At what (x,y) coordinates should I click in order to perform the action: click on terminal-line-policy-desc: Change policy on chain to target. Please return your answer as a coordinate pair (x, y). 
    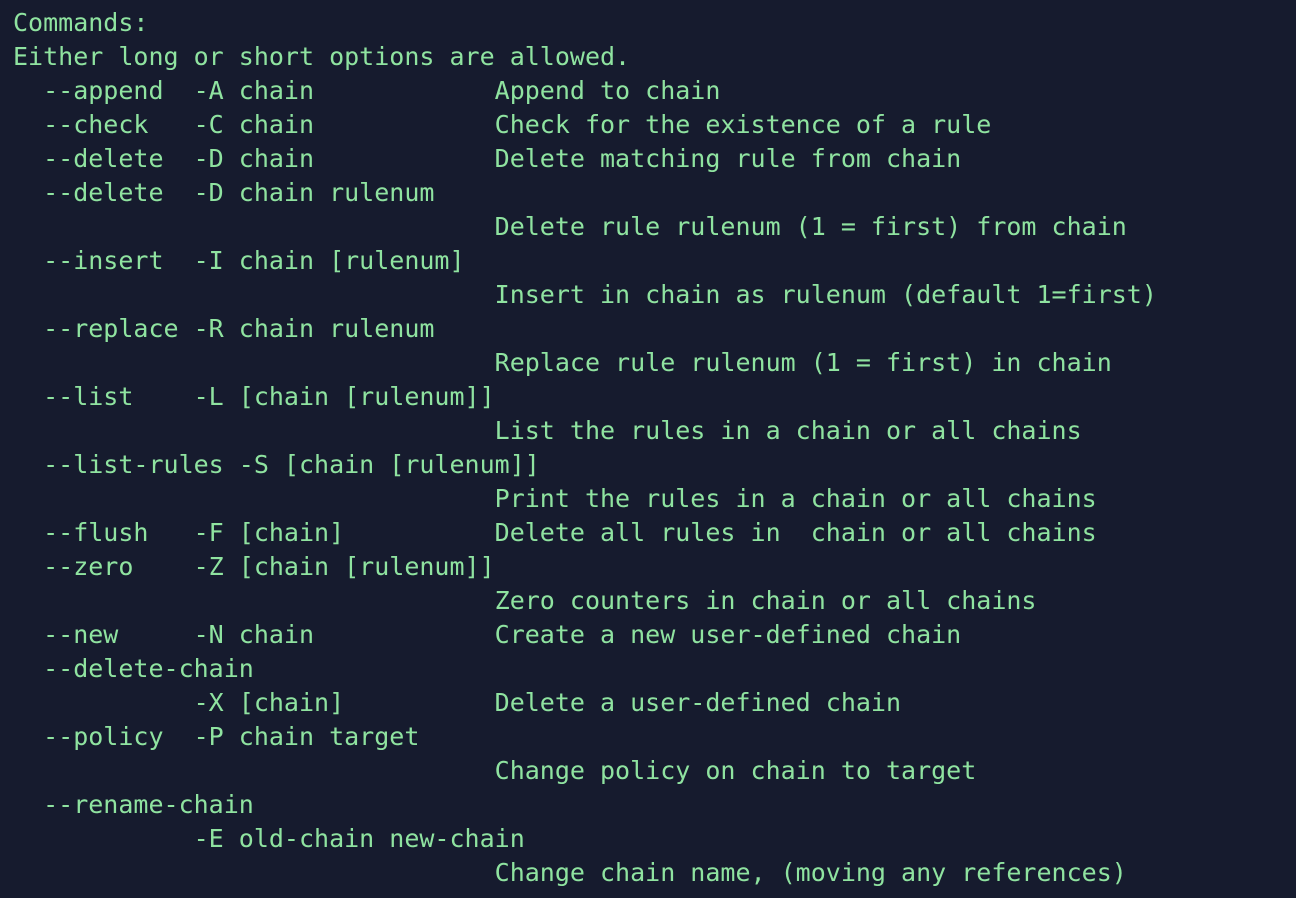
    Looking at the image, I should click on (495, 770).